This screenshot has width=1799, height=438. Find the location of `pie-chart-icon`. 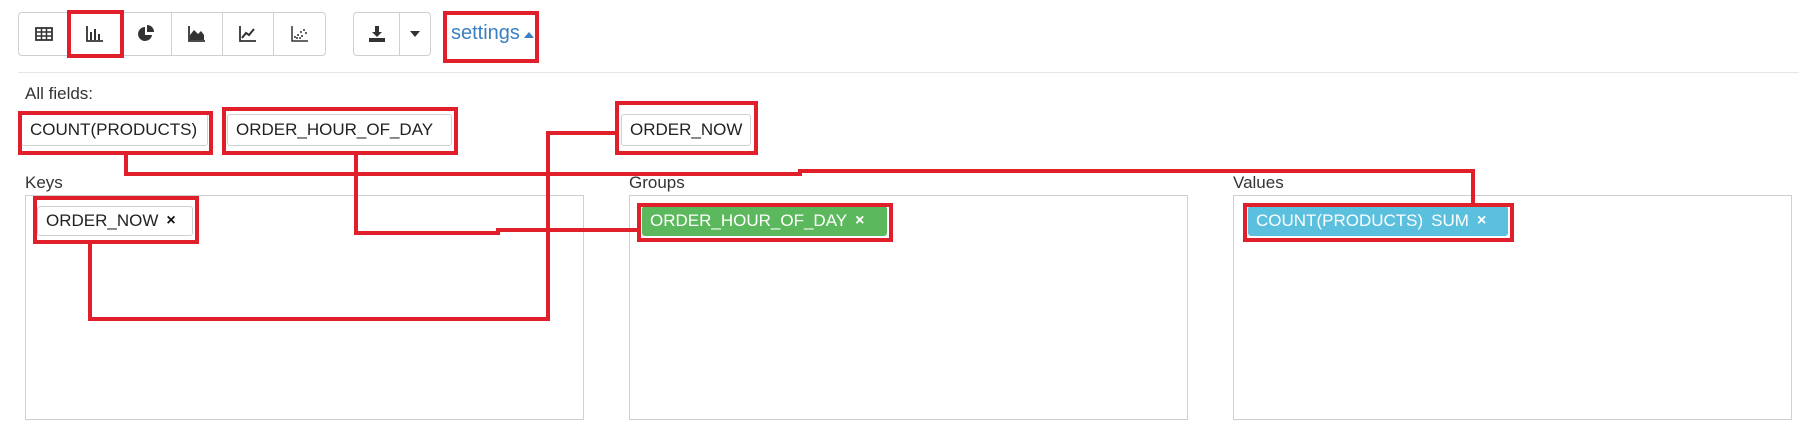

pie-chart-icon is located at coordinates (146, 33).